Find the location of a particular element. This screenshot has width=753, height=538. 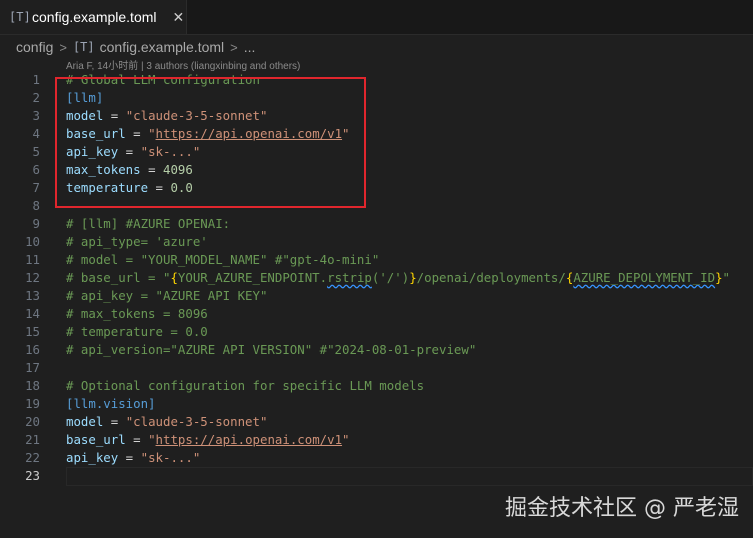

code-token: YOUR_AZURE_ENDPOINT. is located at coordinates (252, 277).